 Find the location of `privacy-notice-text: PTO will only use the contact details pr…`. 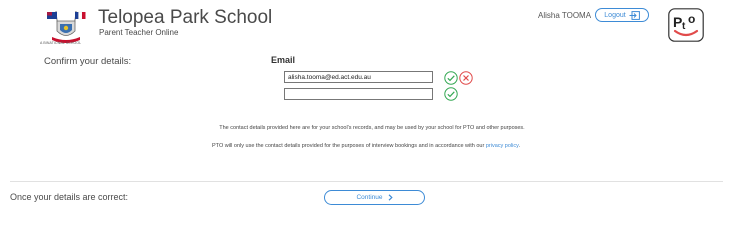

privacy-notice-text: PTO will only use the contact details pr… is located at coordinates (349, 146).